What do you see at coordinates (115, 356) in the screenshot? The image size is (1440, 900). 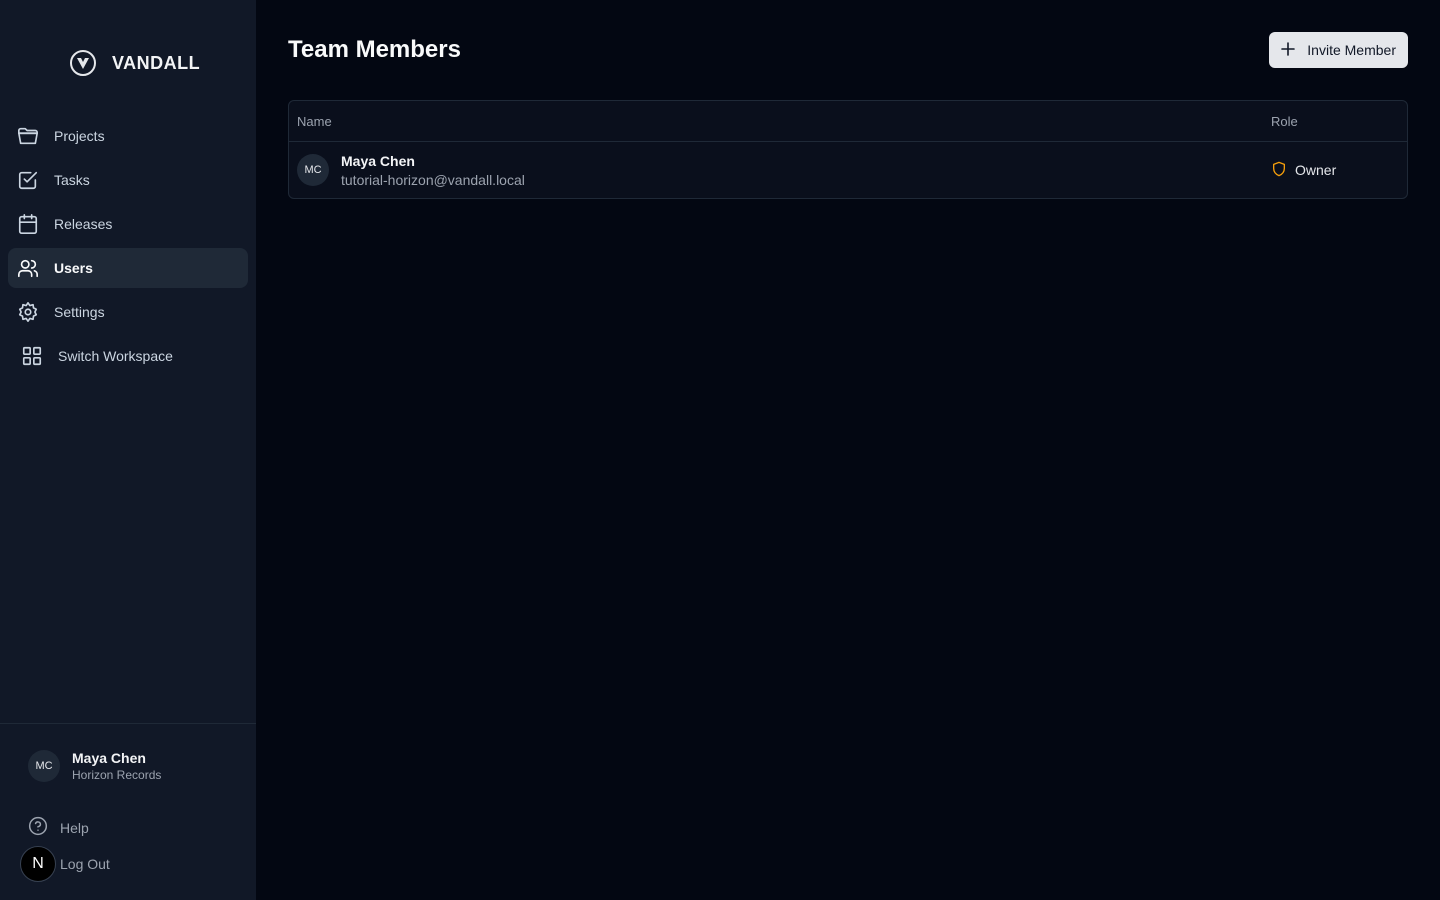 I see `sidebar-item-label: Switch Workspace` at bounding box center [115, 356].